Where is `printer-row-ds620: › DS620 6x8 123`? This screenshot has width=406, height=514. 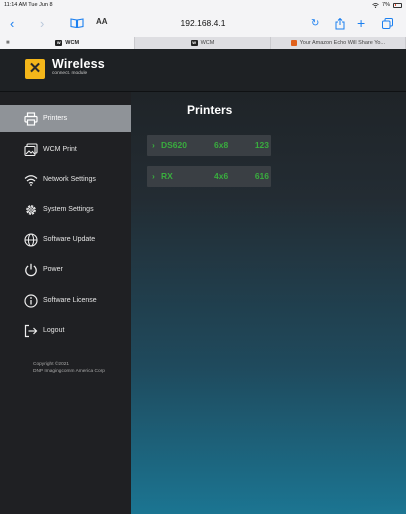 printer-row-ds620: › DS620 6x8 123 is located at coordinates (209, 145).